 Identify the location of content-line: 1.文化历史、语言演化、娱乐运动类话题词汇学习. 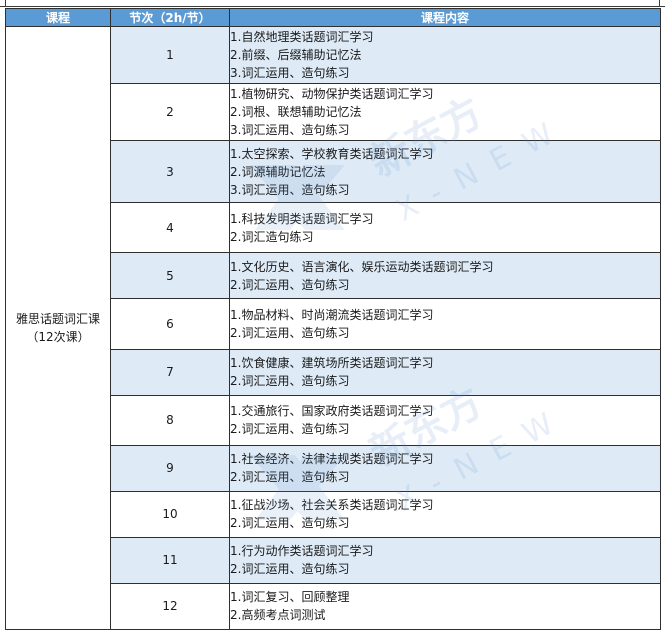
(362, 266).